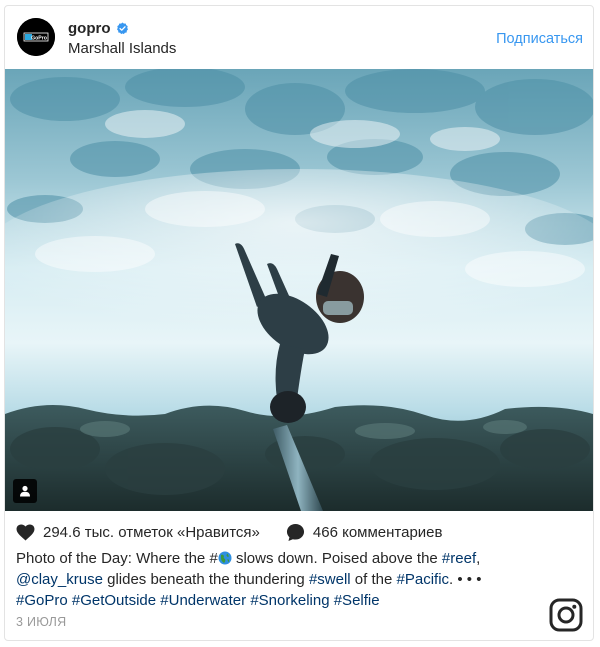  Describe the element at coordinates (295, 532) in the screenshot. I see `comment-bubble-icon` at that location.